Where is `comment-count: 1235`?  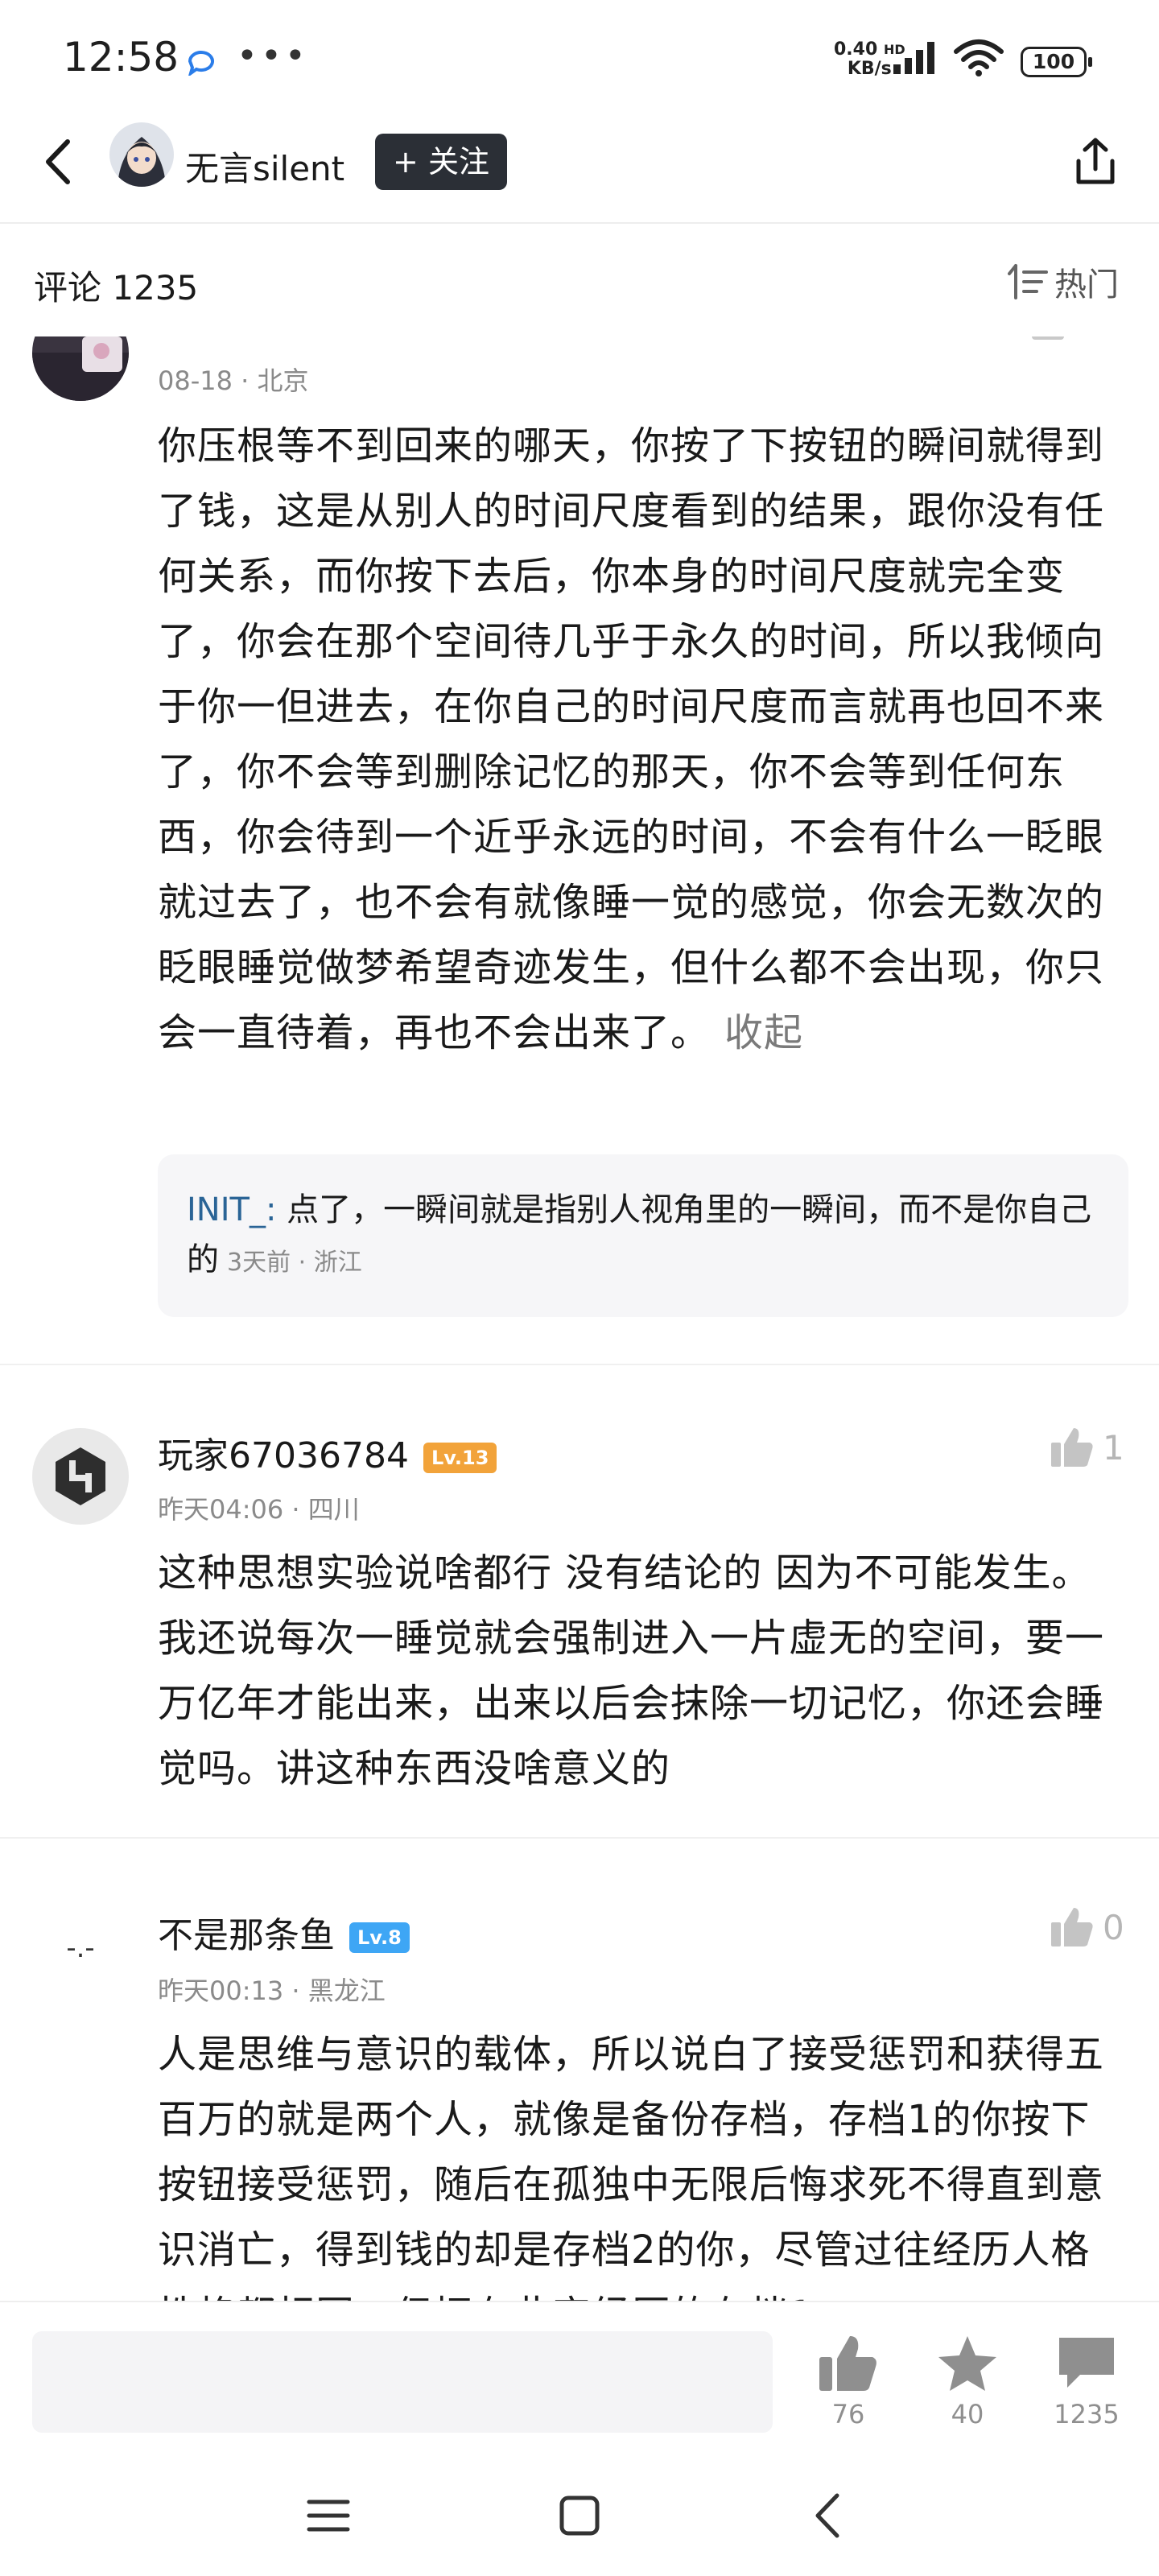 comment-count: 1235 is located at coordinates (1087, 2414).